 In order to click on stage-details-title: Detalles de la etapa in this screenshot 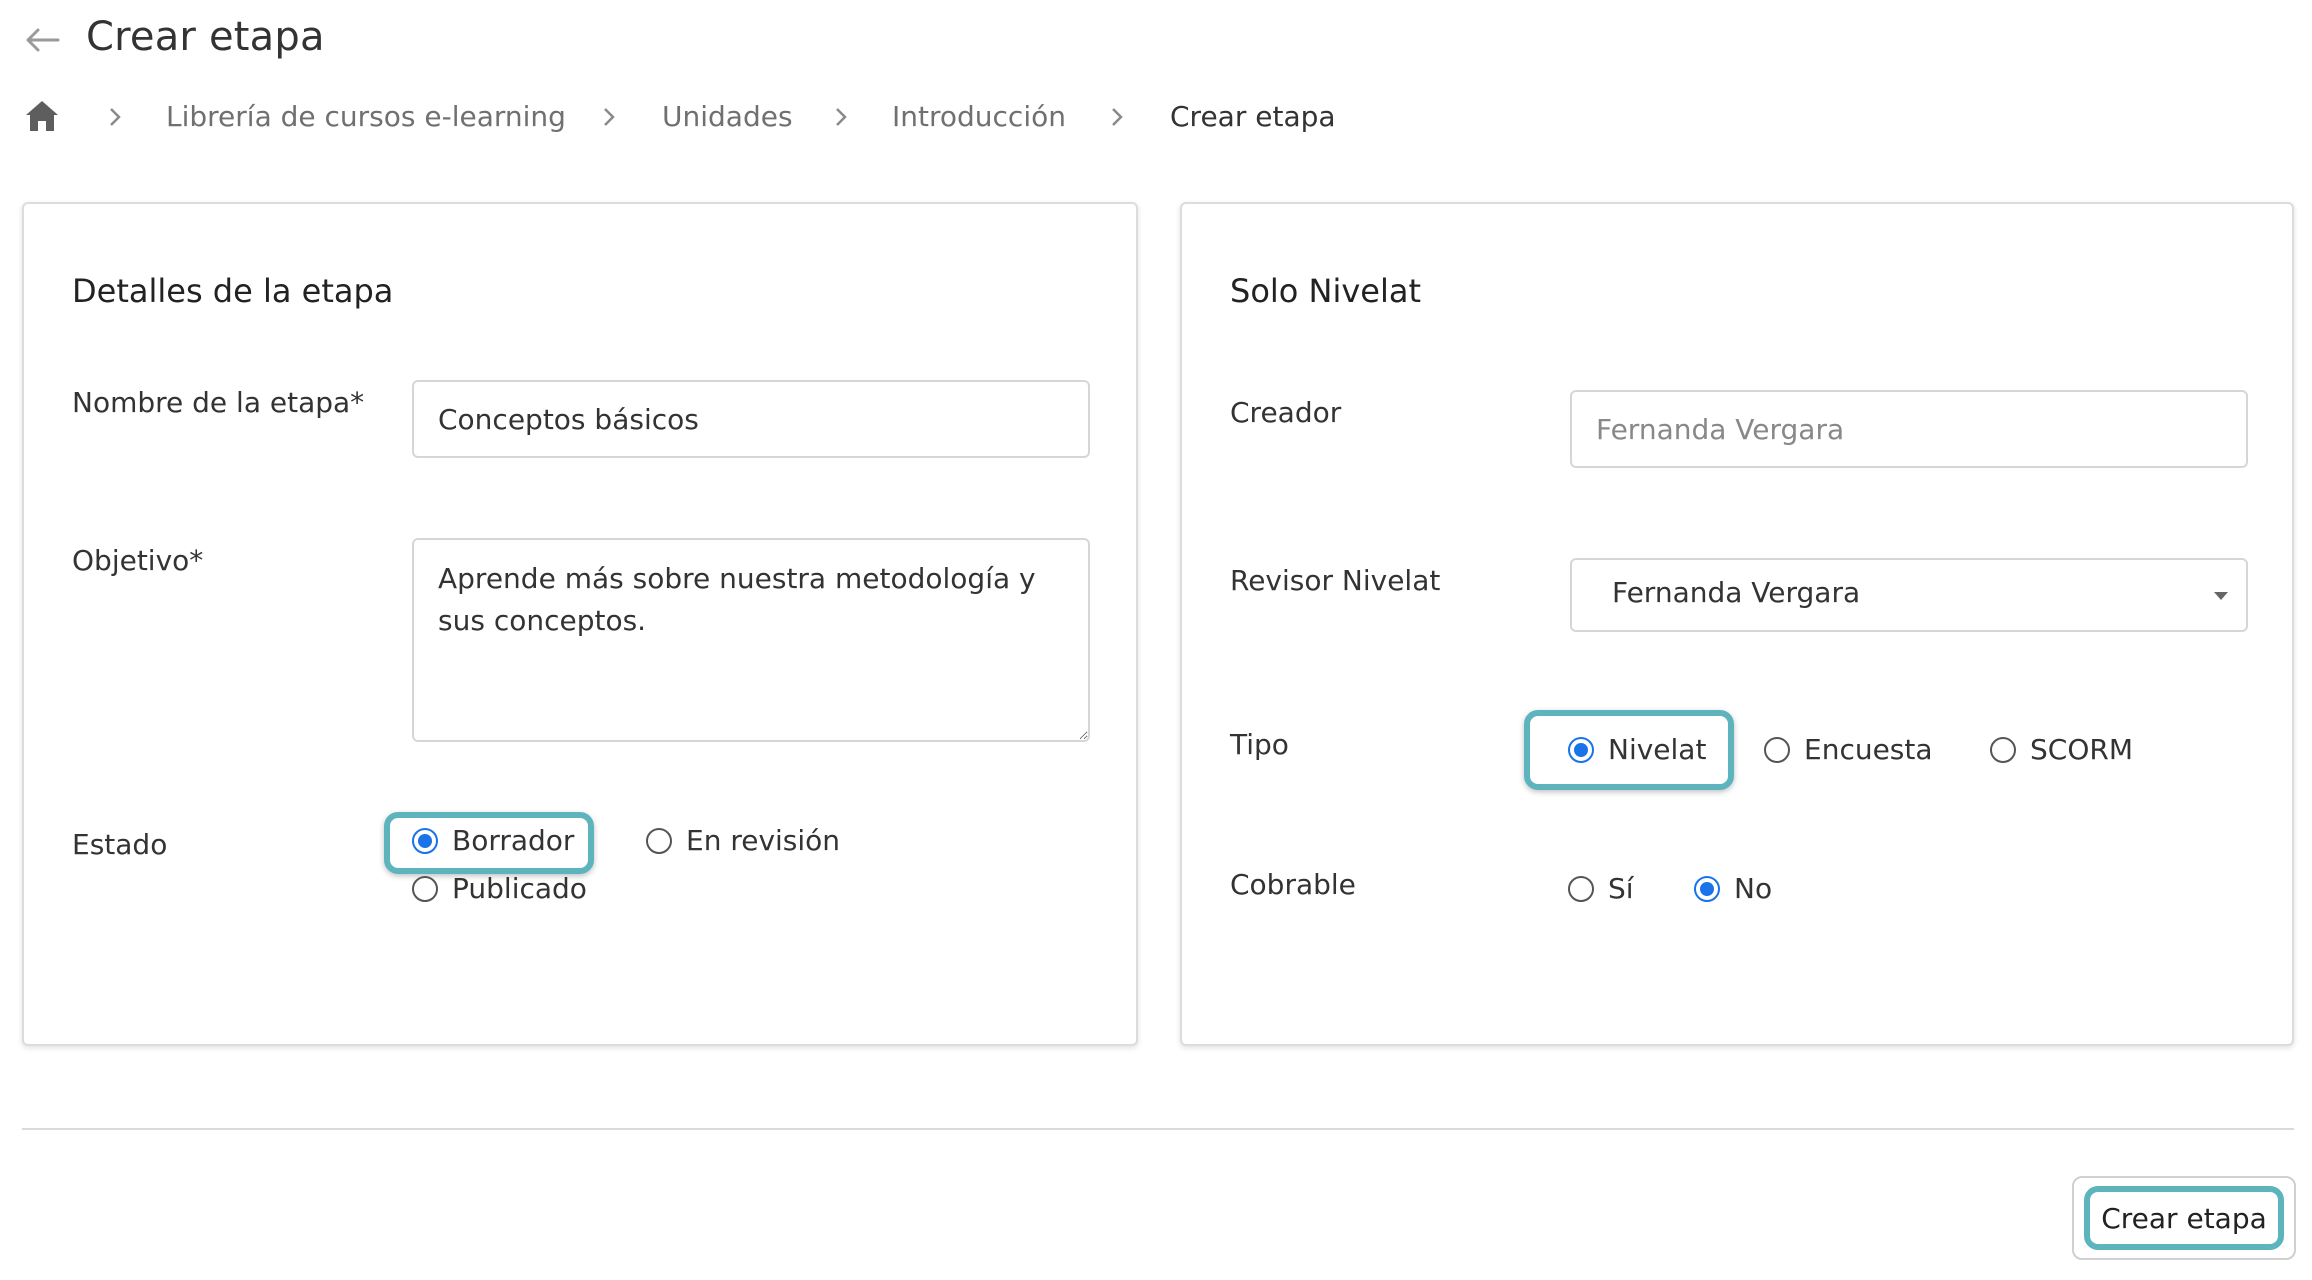, I will do `click(233, 291)`.